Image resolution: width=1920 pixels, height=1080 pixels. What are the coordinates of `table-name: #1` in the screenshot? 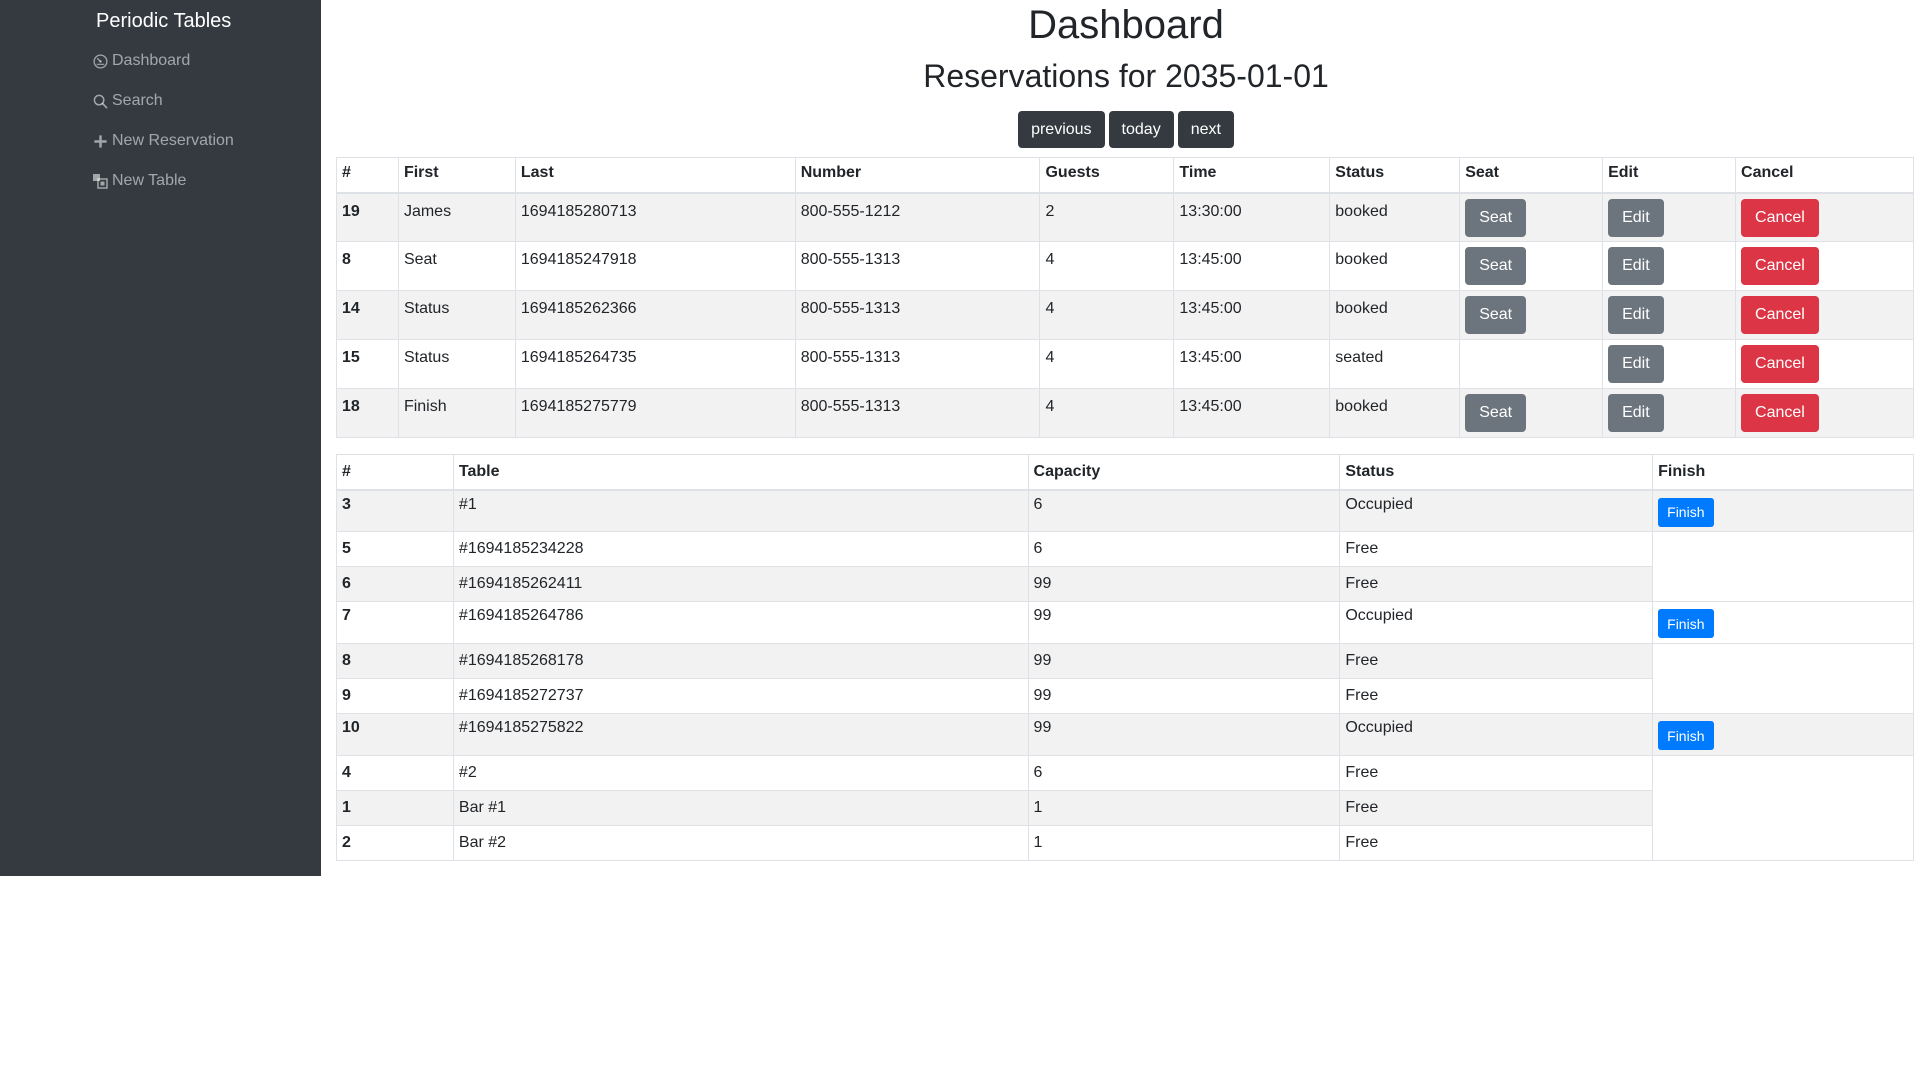 It's located at (740, 510).